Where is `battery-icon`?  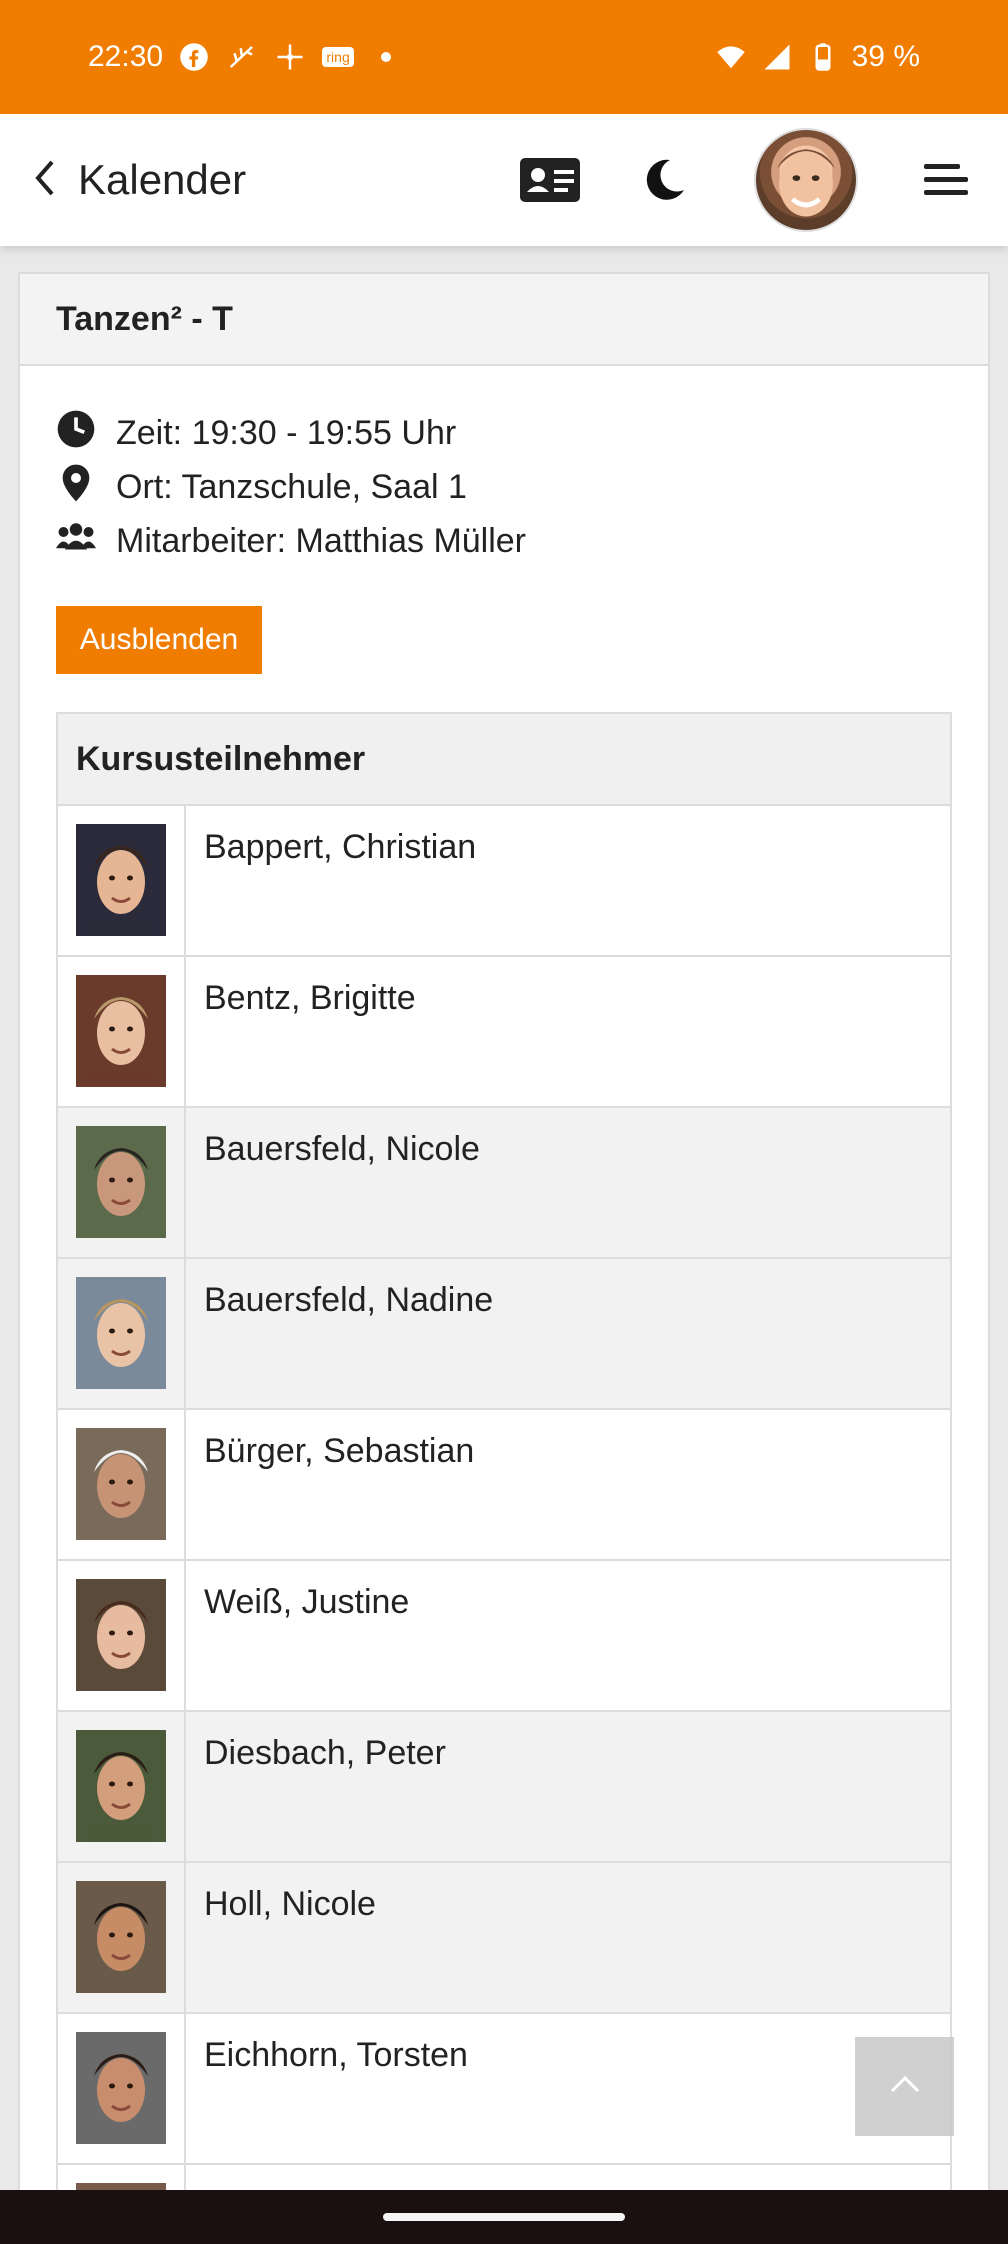 battery-icon is located at coordinates (823, 57).